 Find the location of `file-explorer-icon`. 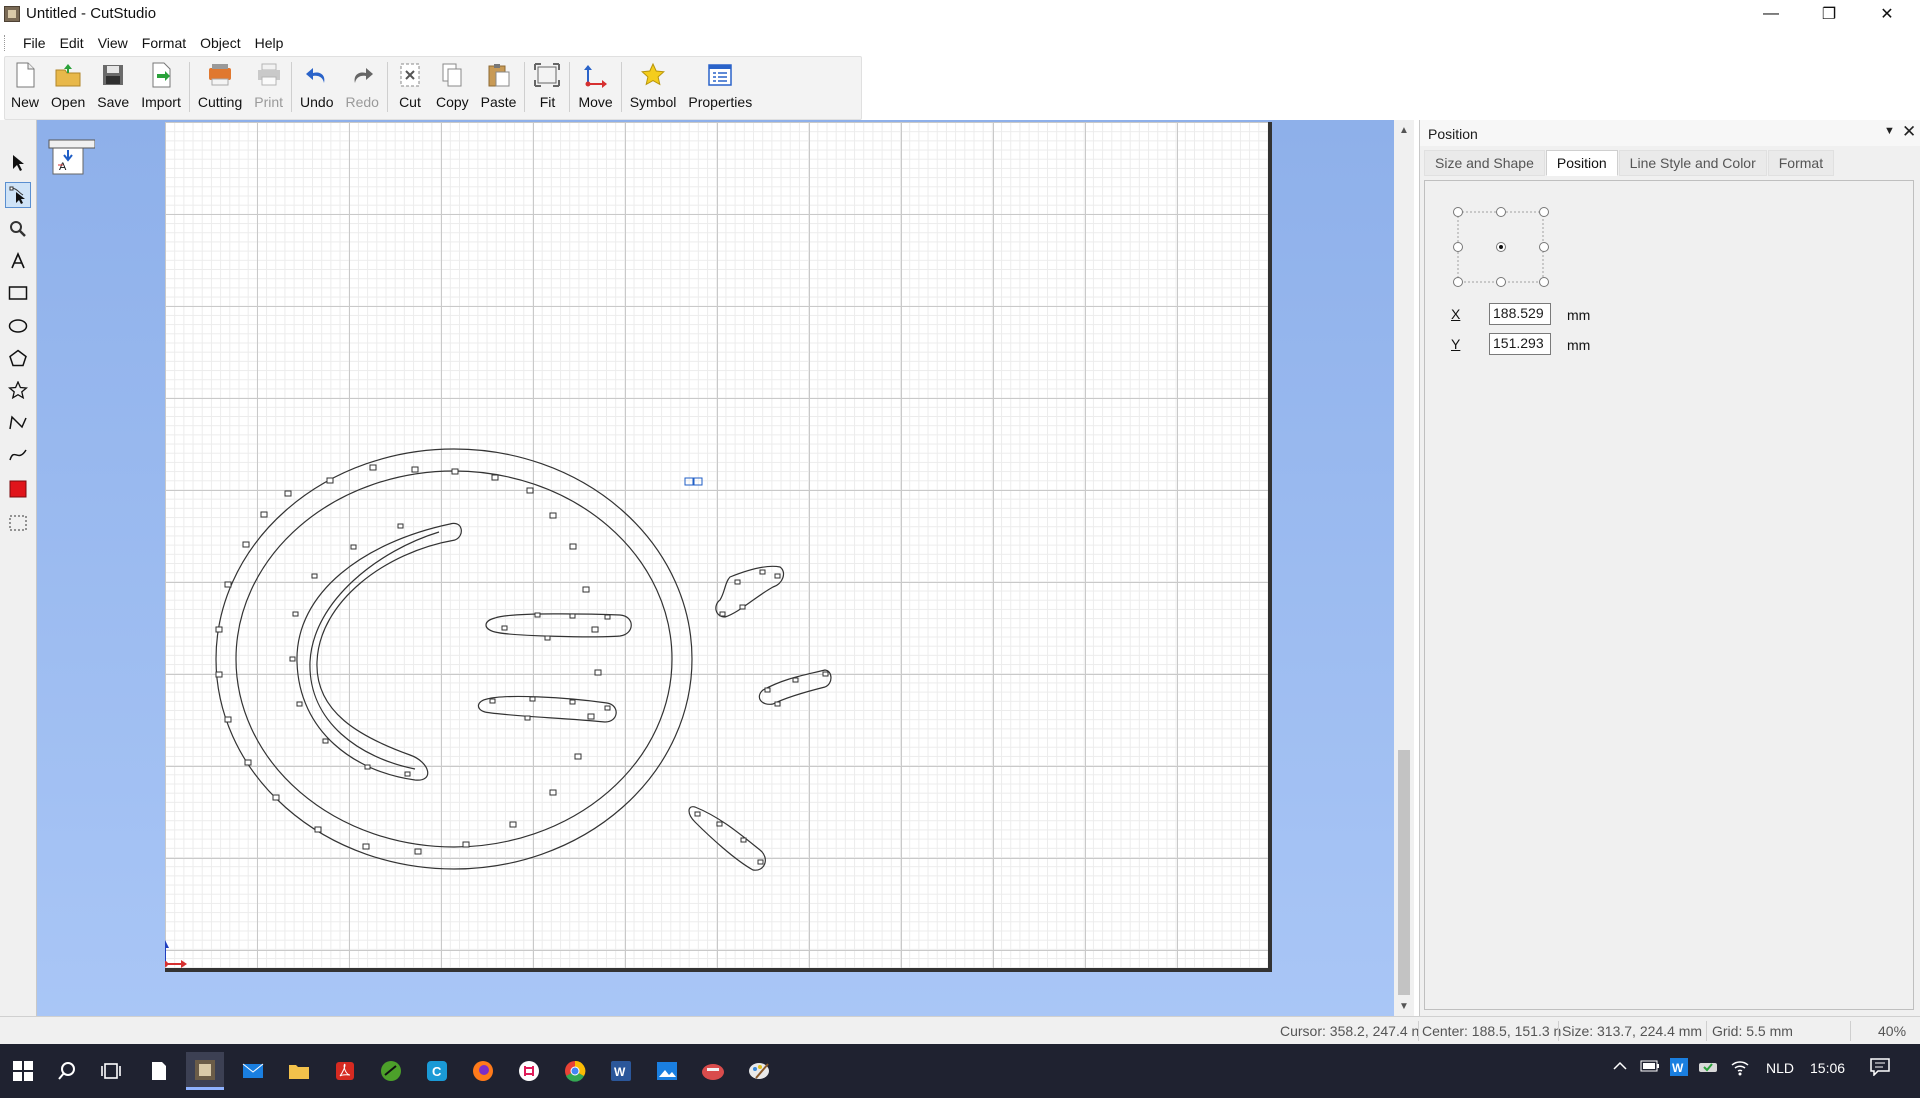

file-explorer-icon is located at coordinates (299, 1071).